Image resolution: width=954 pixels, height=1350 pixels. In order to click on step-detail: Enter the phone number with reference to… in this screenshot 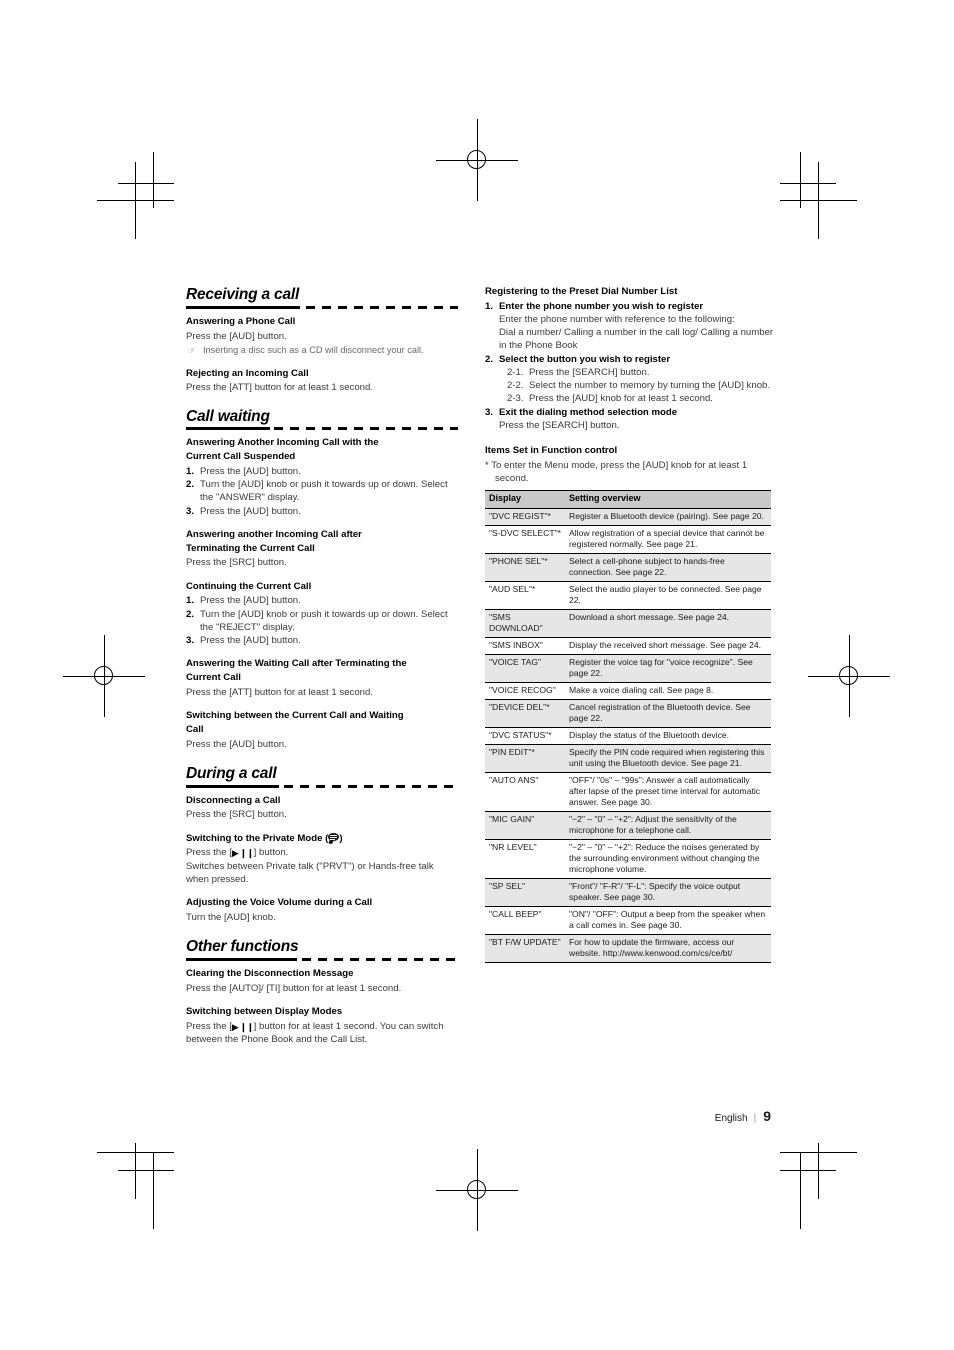, I will do `click(617, 319)`.